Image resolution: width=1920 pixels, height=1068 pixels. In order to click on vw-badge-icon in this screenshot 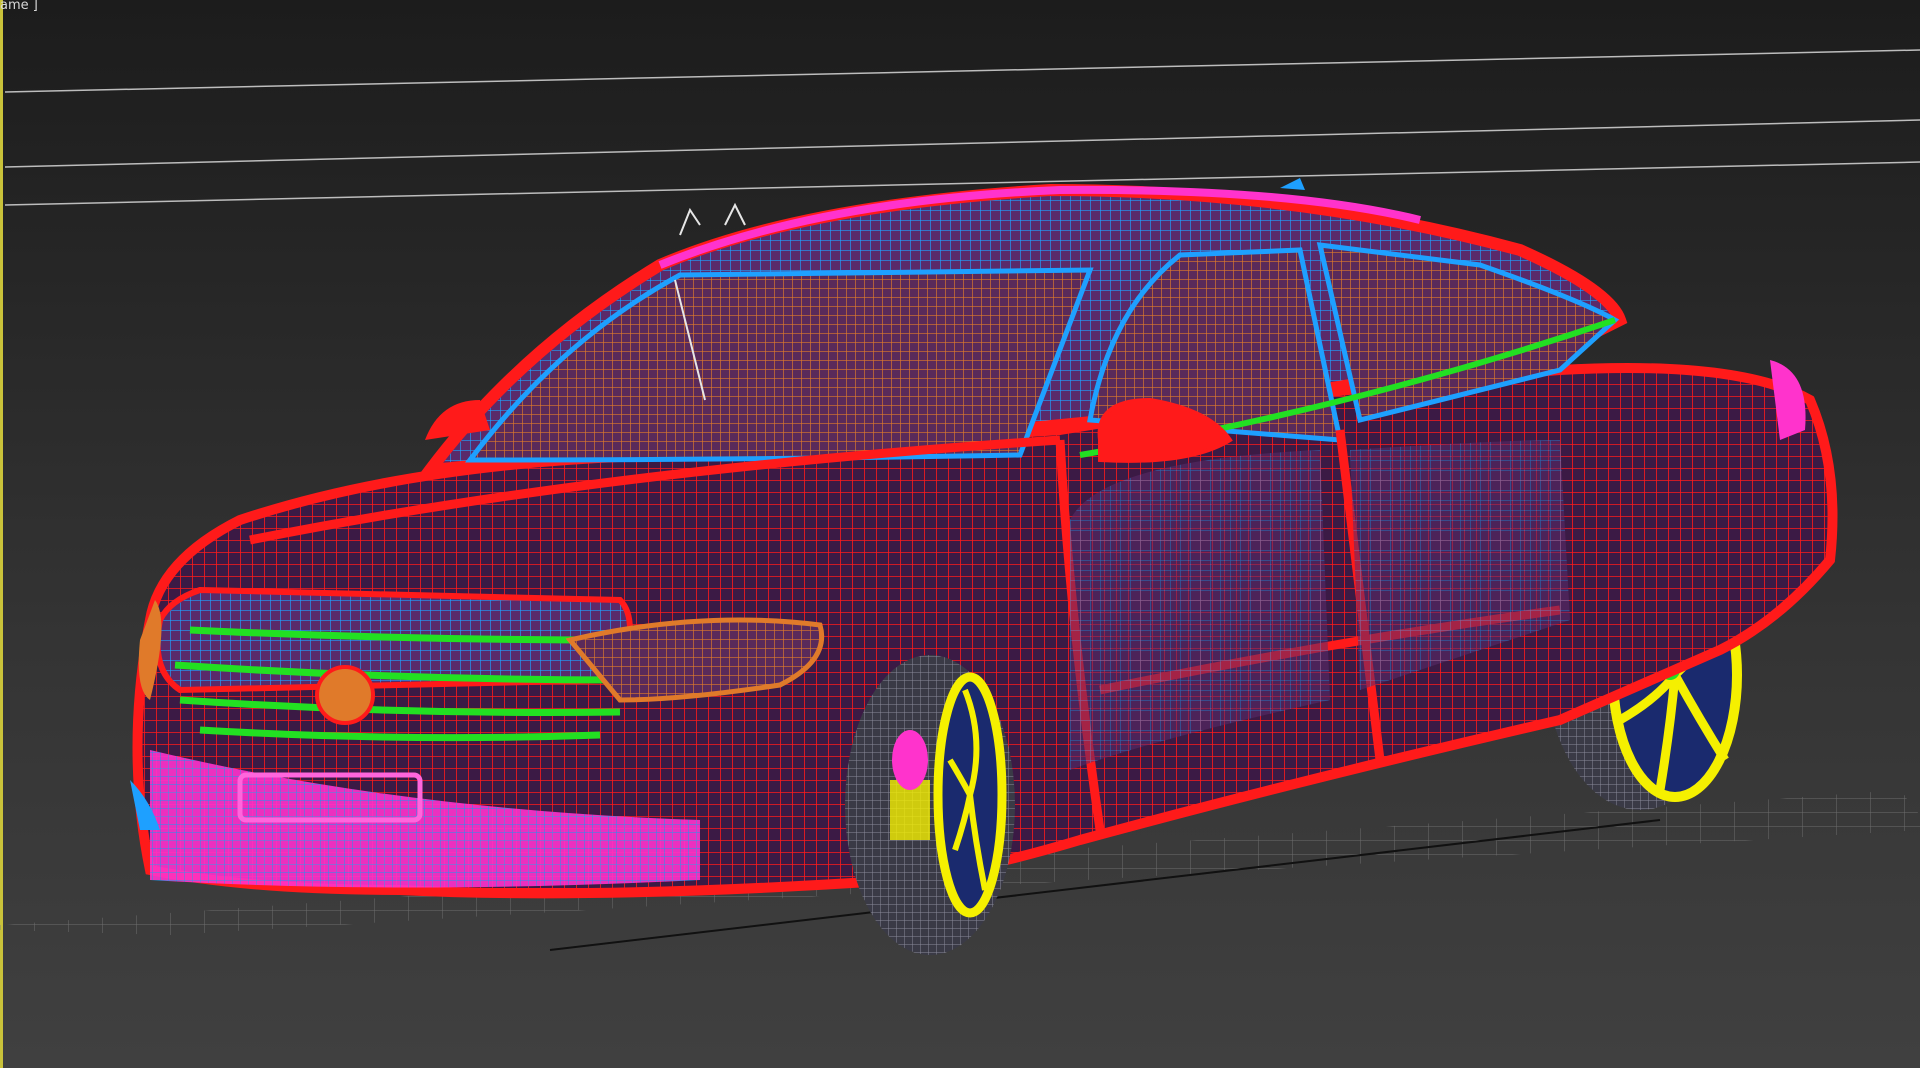, I will do `click(345, 695)`.